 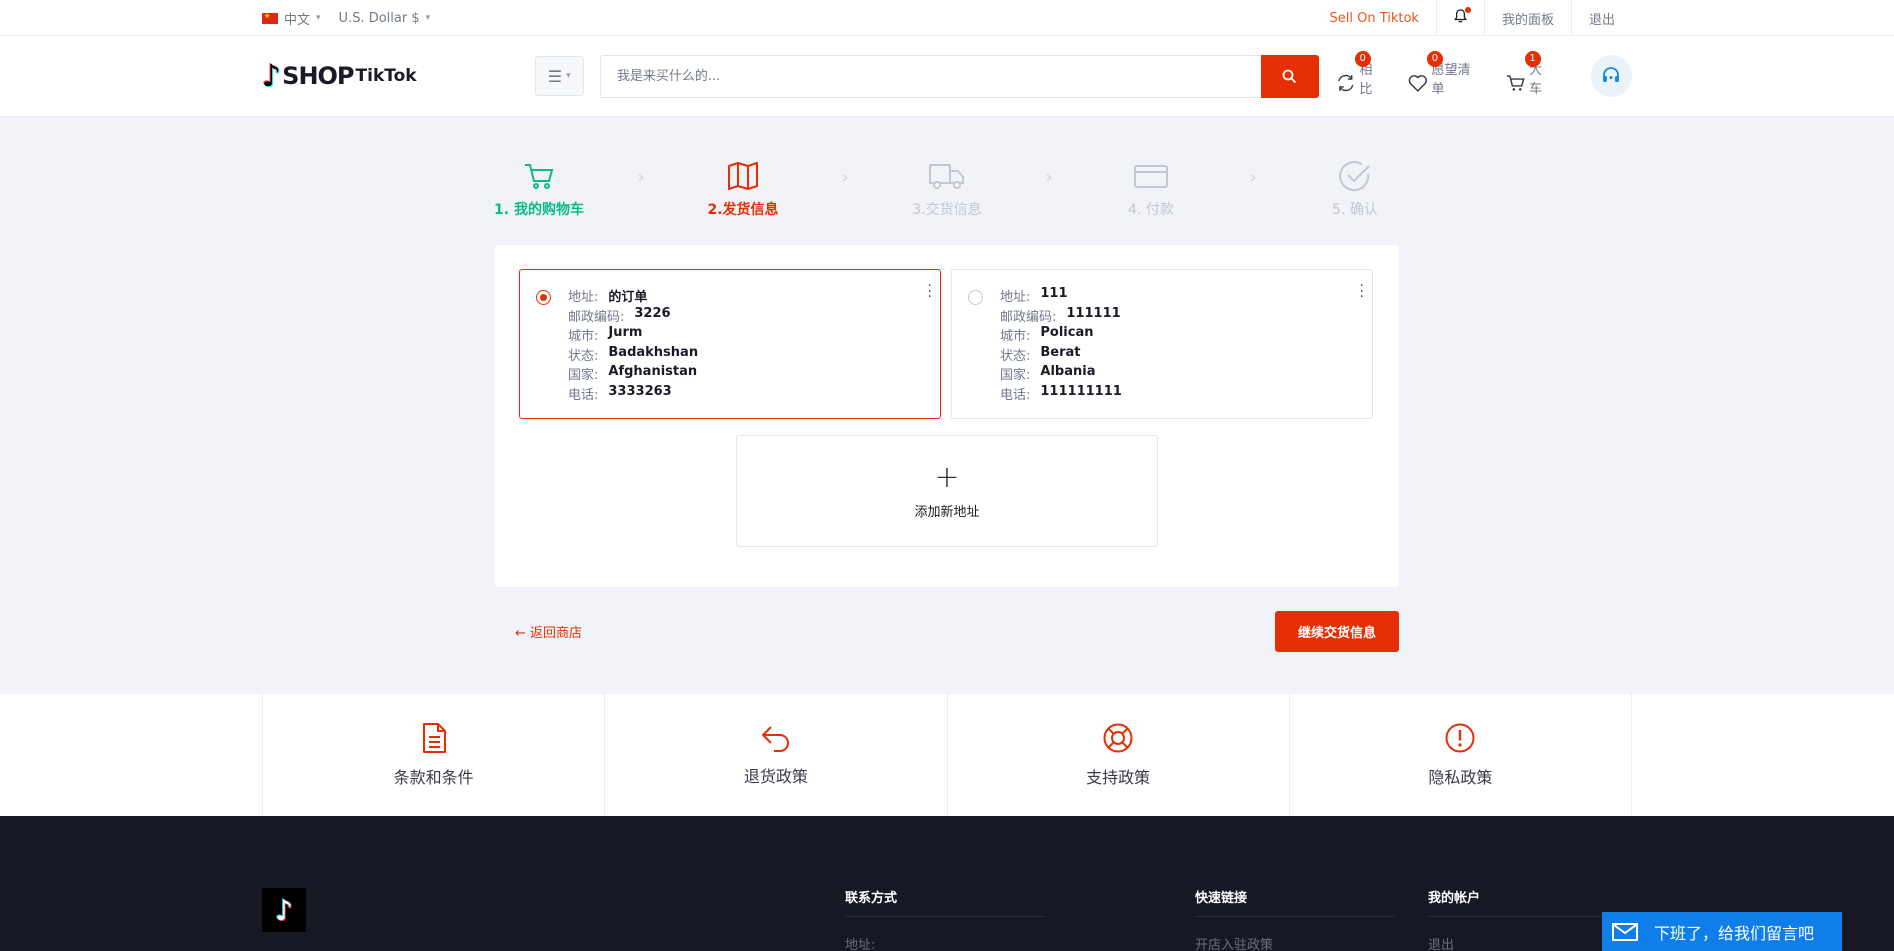 What do you see at coordinates (1734, 933) in the screenshot?
I see `chat-widget-label: 下班了，给我们留言吧` at bounding box center [1734, 933].